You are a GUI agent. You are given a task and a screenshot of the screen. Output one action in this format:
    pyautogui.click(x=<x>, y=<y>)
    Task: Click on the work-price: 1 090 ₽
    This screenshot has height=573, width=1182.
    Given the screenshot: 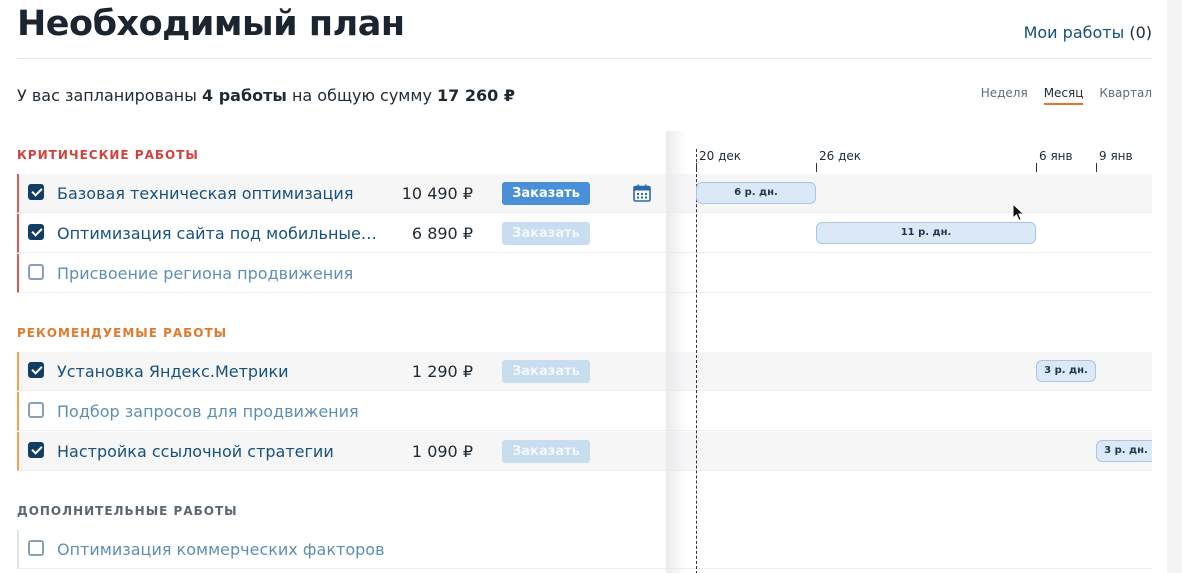 What is the action you would take?
    pyautogui.click(x=442, y=451)
    